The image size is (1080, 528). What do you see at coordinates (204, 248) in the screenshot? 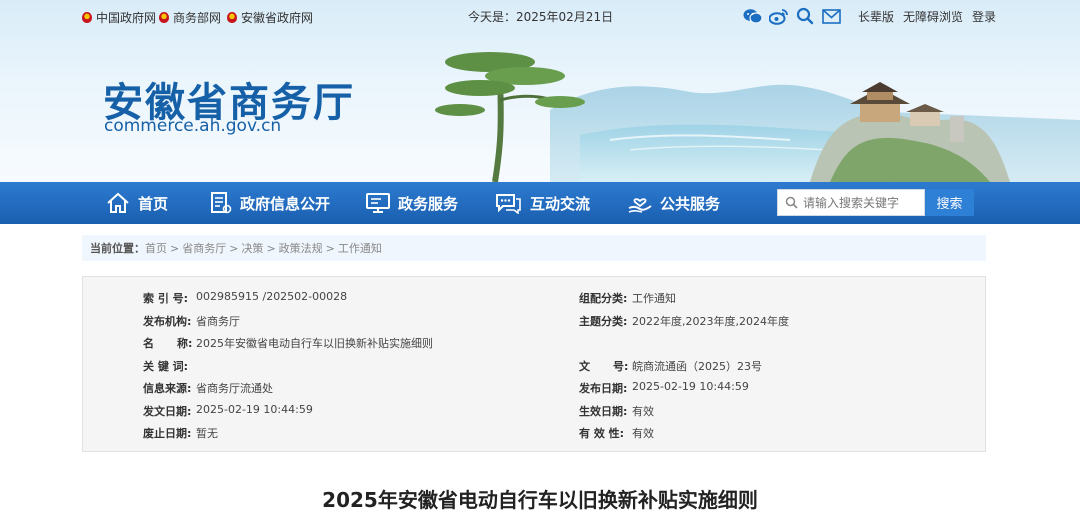
I see `breadcrumb-item-department: 省商务厅` at bounding box center [204, 248].